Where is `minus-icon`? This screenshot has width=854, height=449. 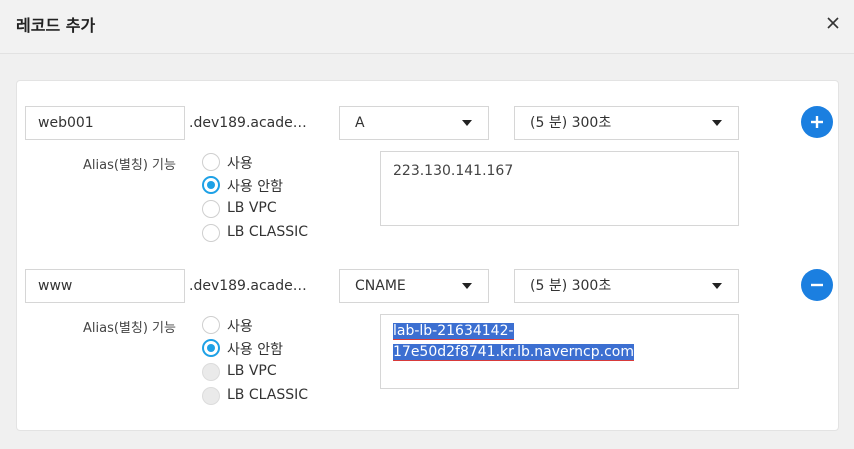
minus-icon is located at coordinates (817, 285).